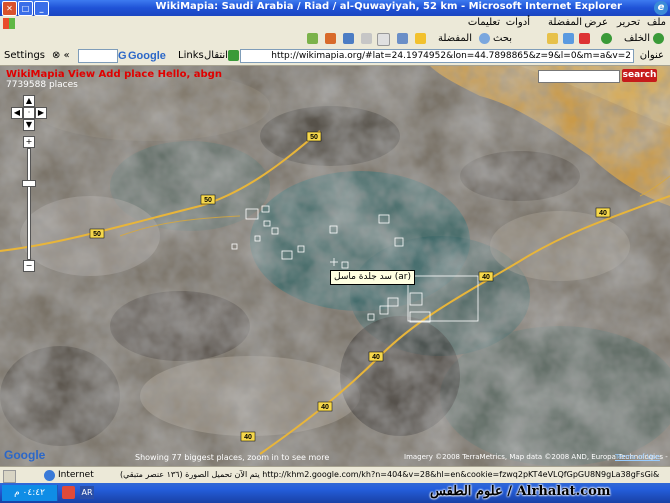  What do you see at coordinates (606, 38) in the screenshot?
I see `forward-icon` at bounding box center [606, 38].